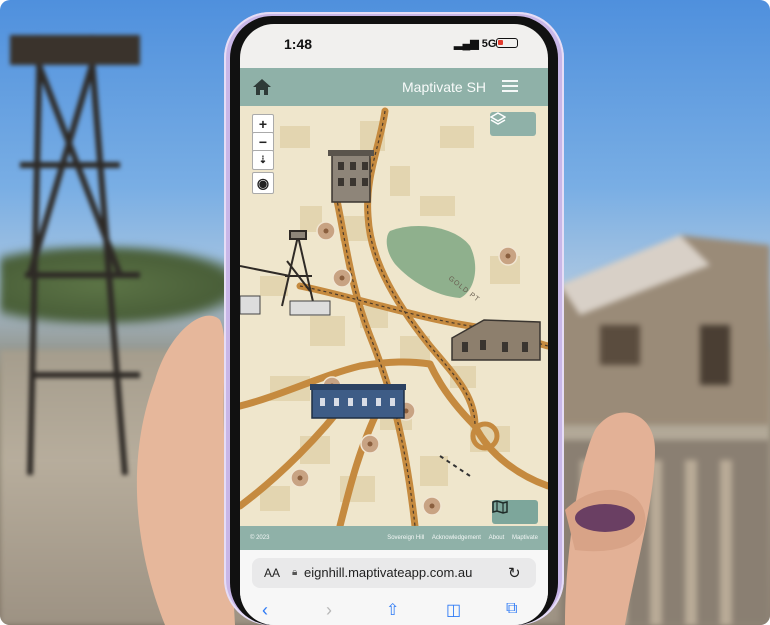  I want to click on footer-link-about: About, so click(497, 538).